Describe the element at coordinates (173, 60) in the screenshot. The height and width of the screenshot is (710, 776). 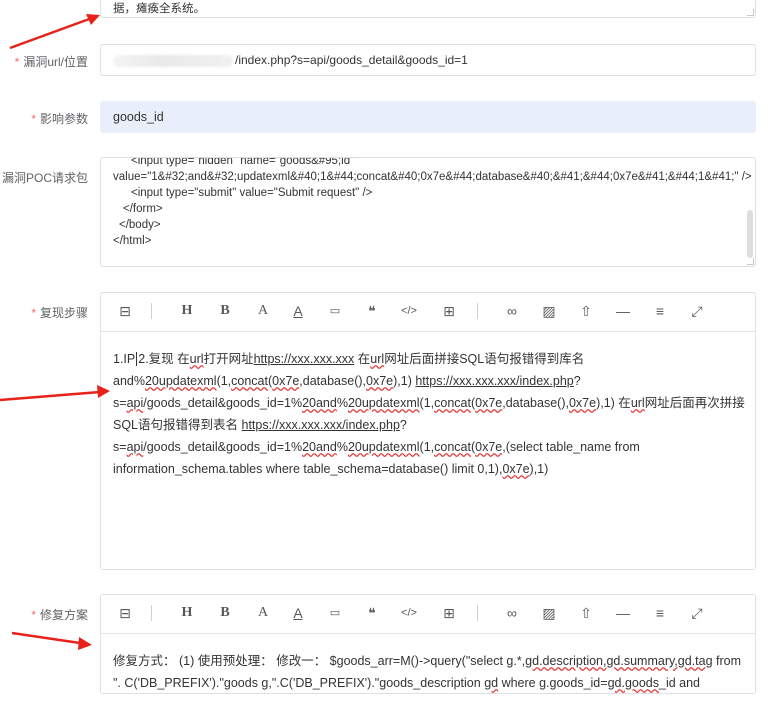
I see `redacted-host` at that location.